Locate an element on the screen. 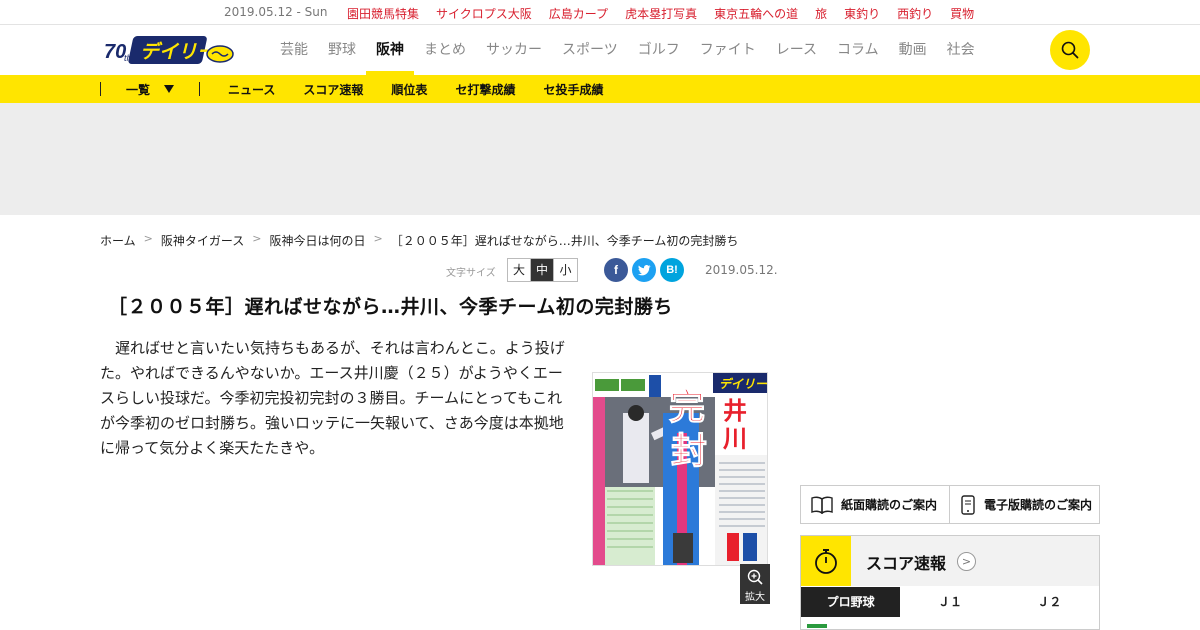 This screenshot has height=630, width=1200. facebook-share-icon: f is located at coordinates (616, 270).